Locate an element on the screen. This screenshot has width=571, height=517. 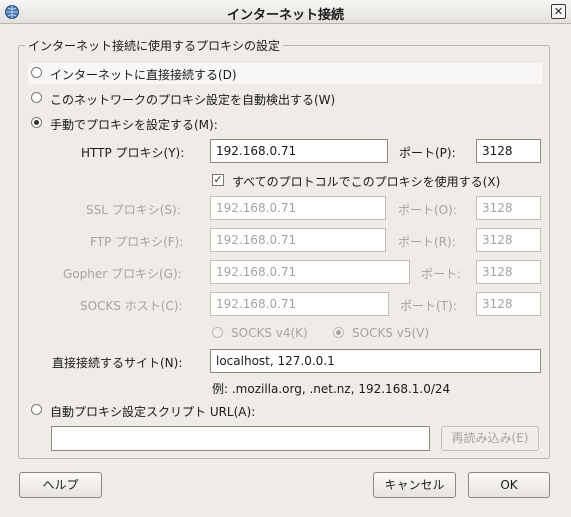
socks-v4-radio is located at coordinates (217, 332).